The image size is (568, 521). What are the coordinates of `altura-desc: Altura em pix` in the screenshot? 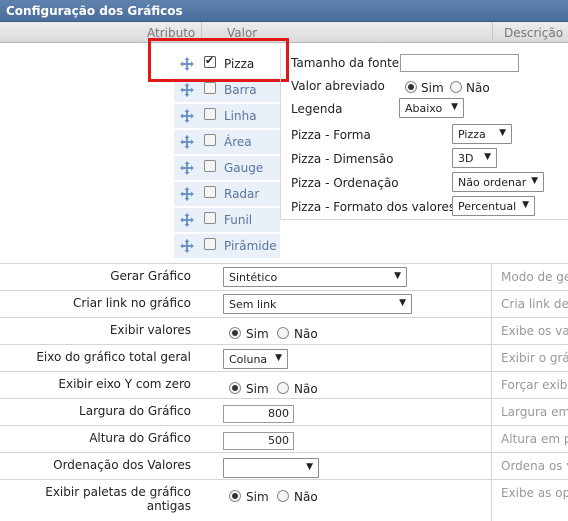 It's located at (534, 439).